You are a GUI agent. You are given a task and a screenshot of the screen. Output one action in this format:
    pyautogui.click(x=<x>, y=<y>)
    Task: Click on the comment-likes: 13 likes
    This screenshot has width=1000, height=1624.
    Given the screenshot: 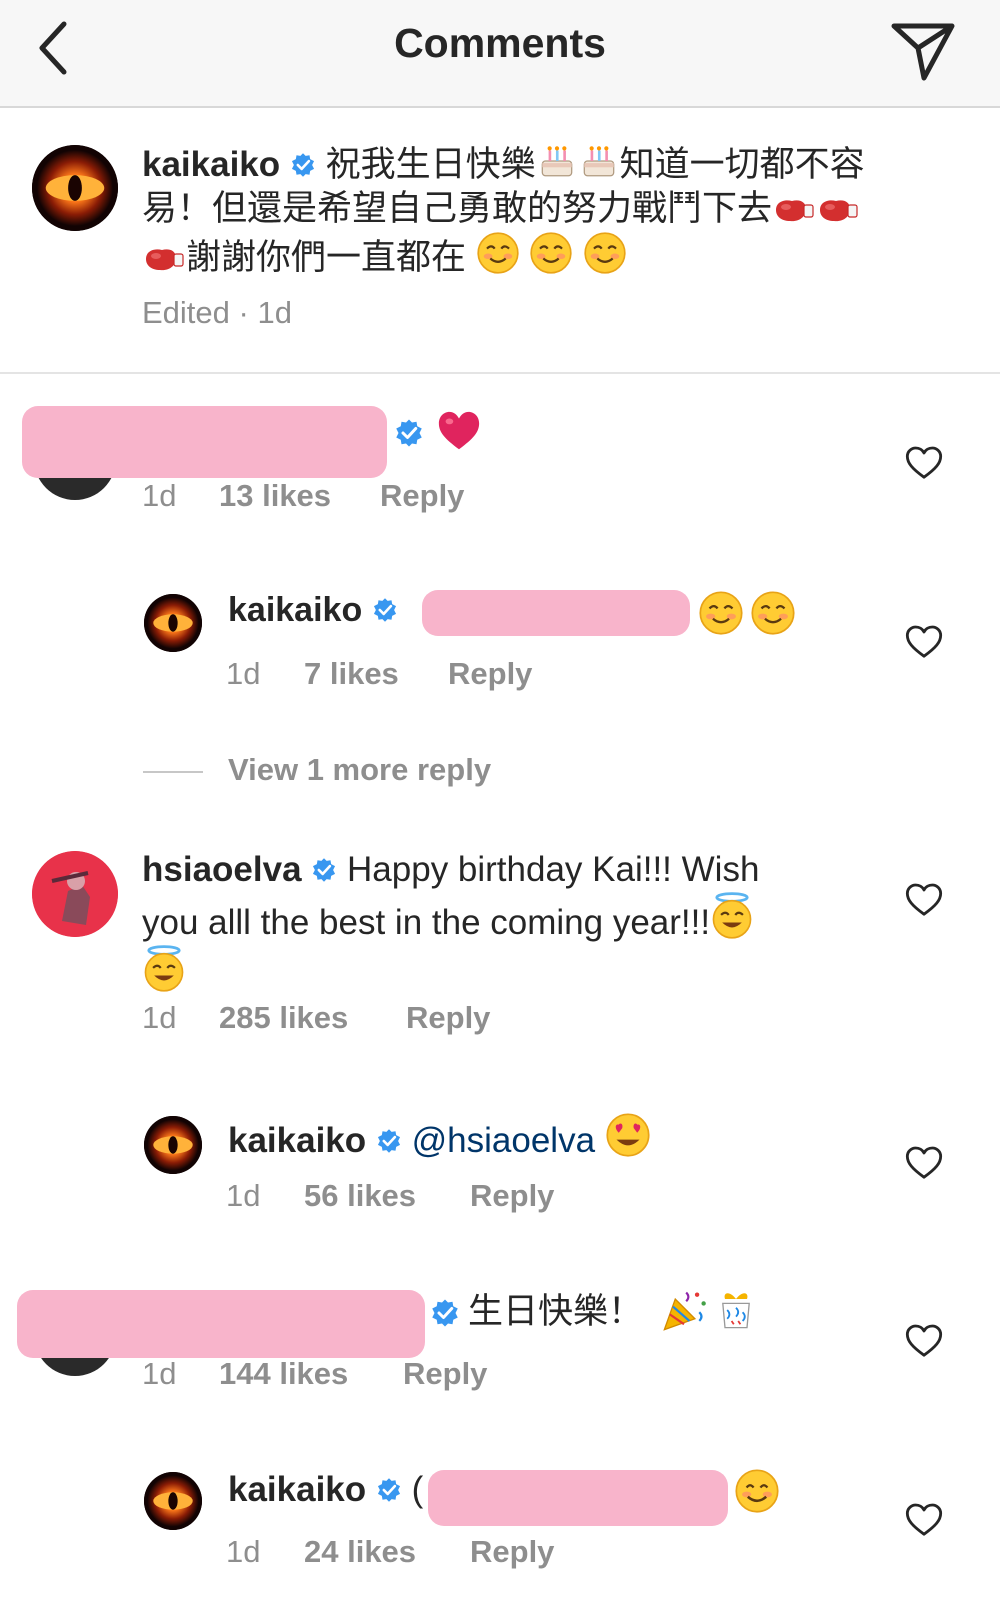 What is the action you would take?
    pyautogui.click(x=275, y=496)
    